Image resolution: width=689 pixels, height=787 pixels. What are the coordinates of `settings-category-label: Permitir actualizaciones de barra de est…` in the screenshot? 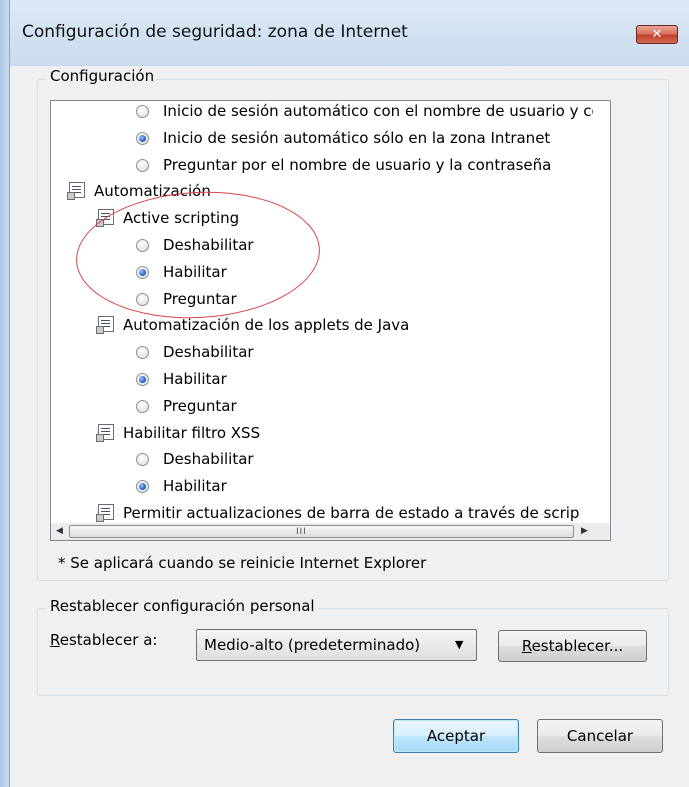 It's located at (351, 513).